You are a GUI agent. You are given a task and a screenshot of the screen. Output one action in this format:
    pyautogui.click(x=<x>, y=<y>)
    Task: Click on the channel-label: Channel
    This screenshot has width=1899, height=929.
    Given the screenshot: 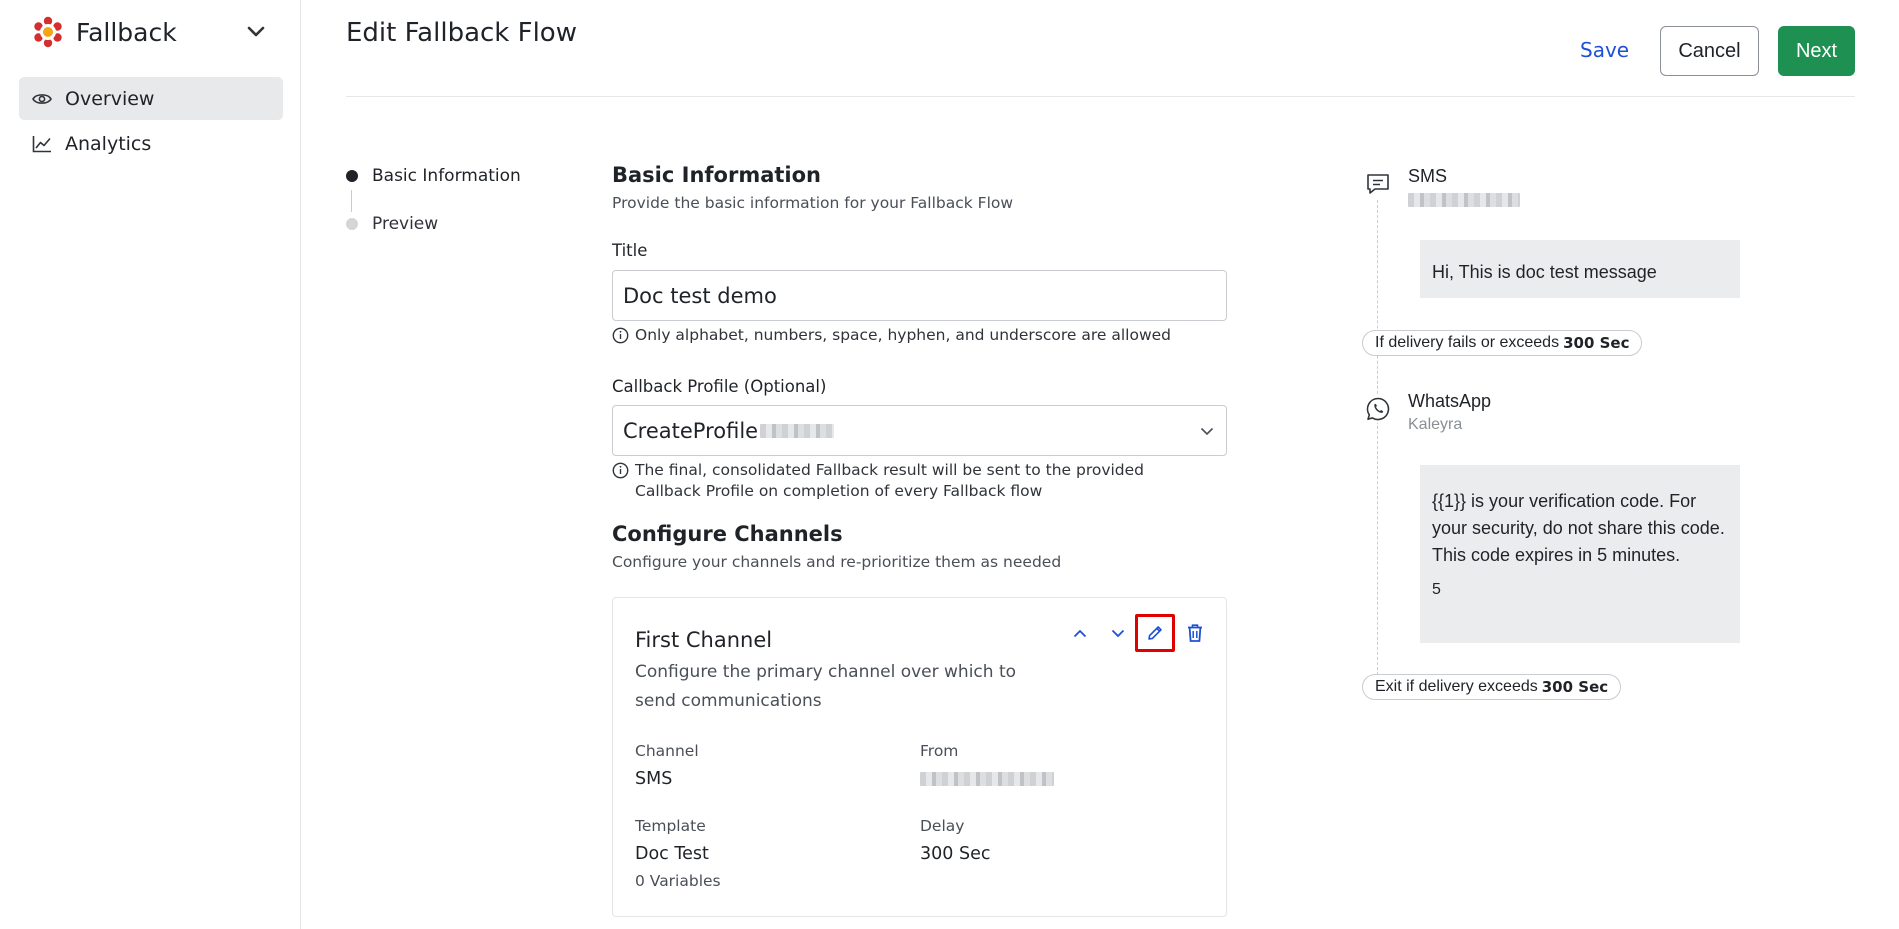 What is the action you would take?
    pyautogui.click(x=667, y=751)
    